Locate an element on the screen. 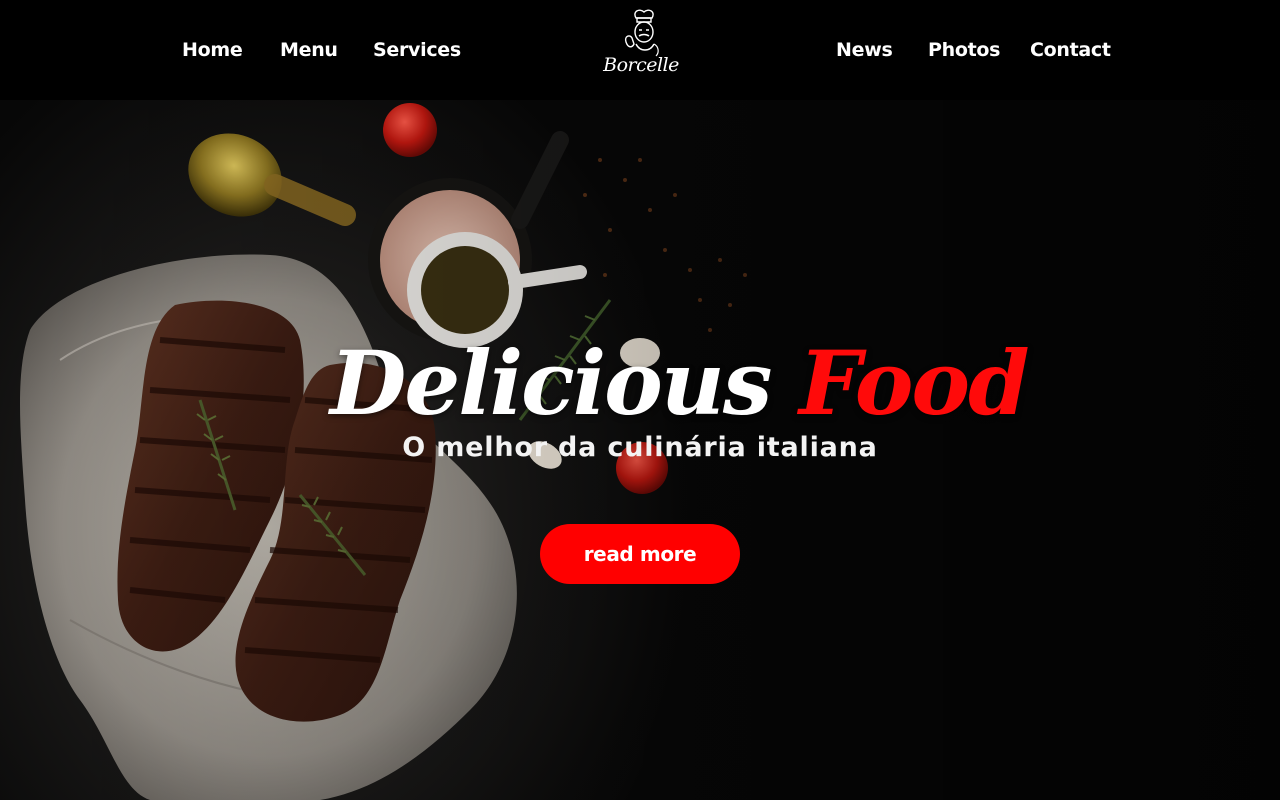 The image size is (1280, 800). nav-link-contact: Contact is located at coordinates (1070, 50).